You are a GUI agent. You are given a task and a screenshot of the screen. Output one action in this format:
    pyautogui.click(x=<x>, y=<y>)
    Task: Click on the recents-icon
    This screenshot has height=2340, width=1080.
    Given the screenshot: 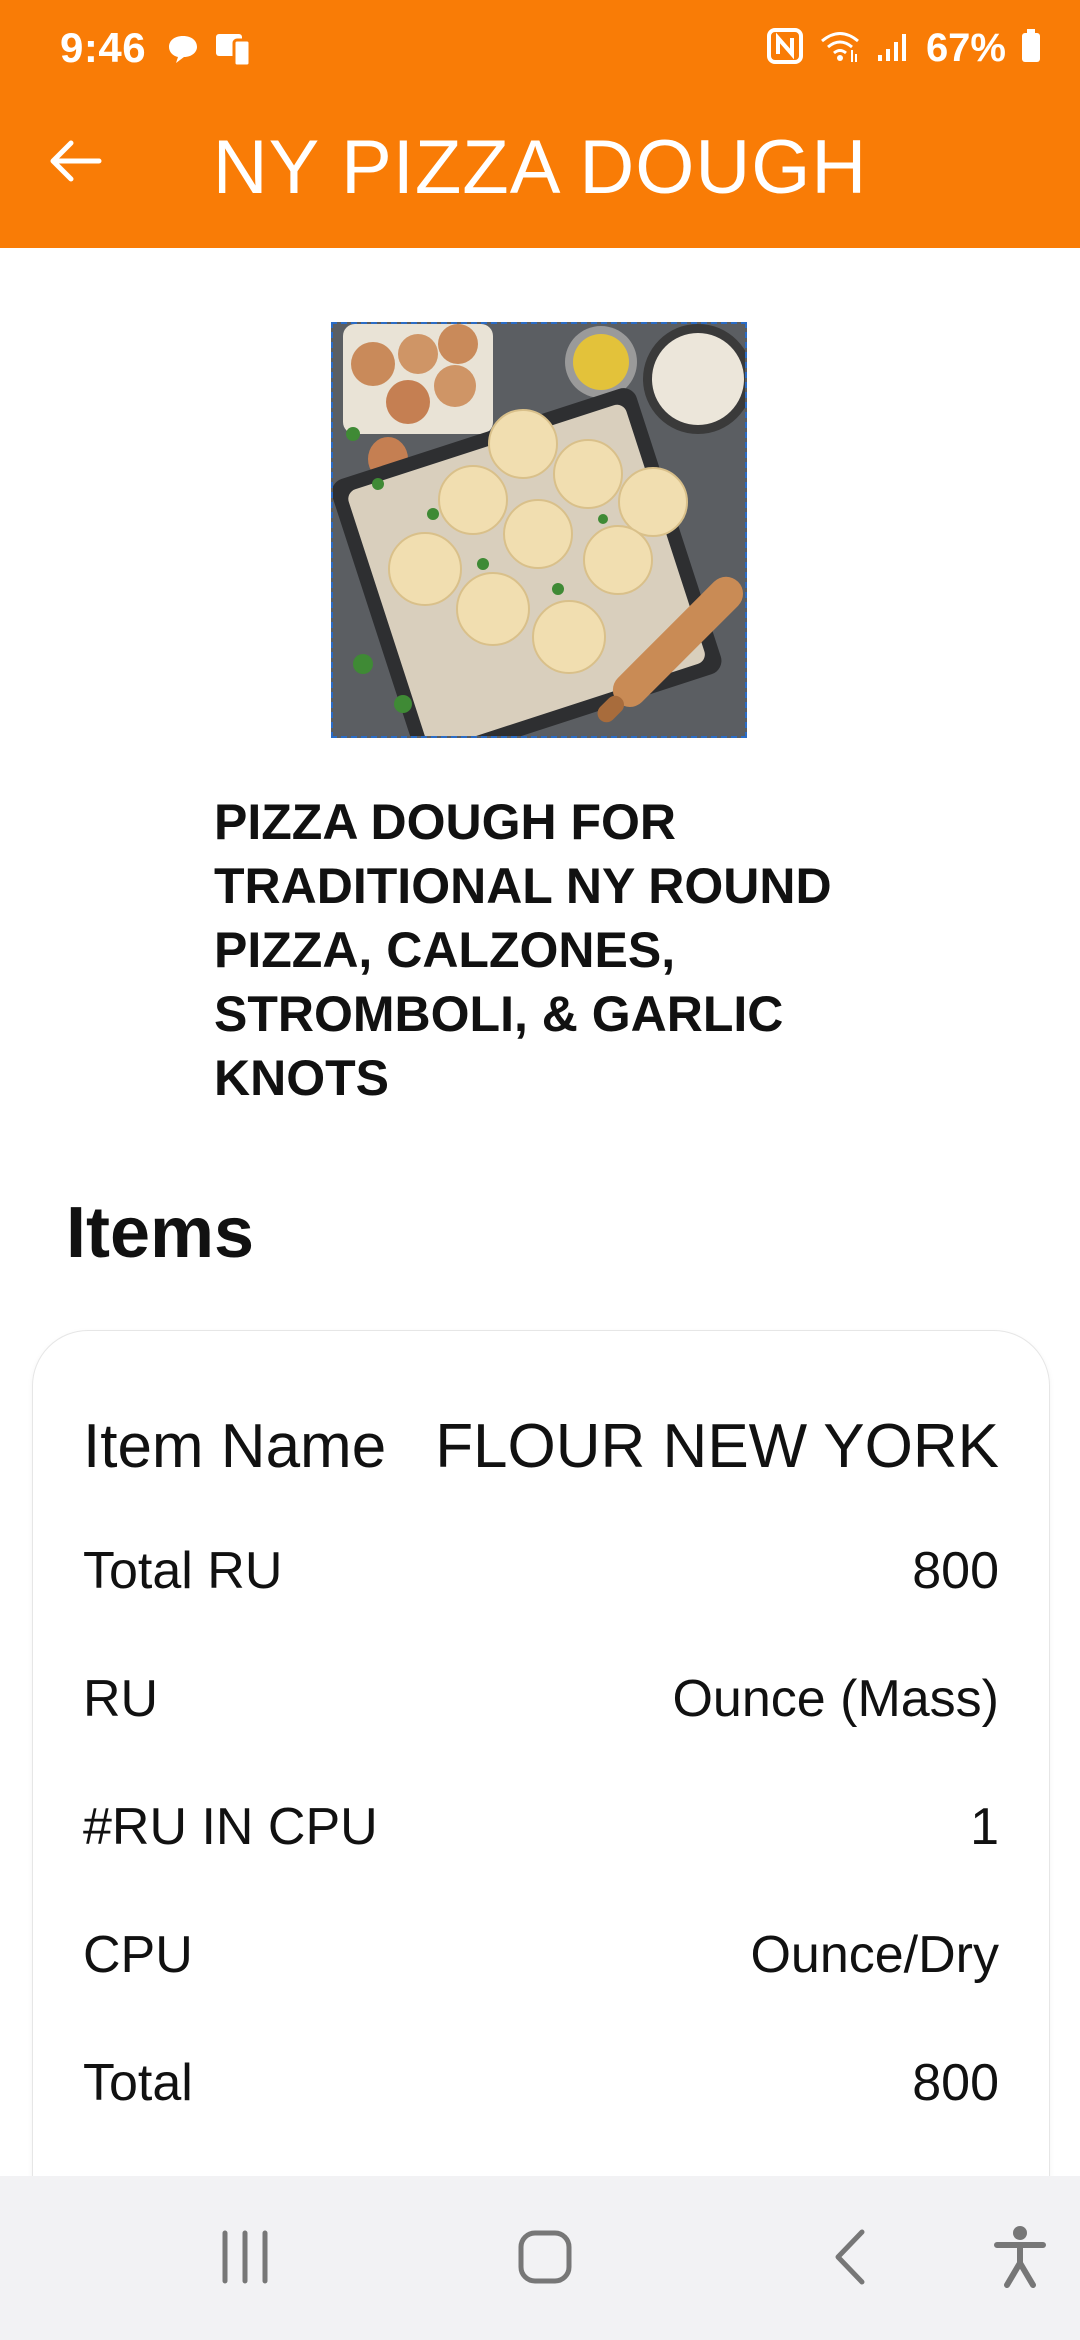 What is the action you would take?
    pyautogui.click(x=245, y=2259)
    